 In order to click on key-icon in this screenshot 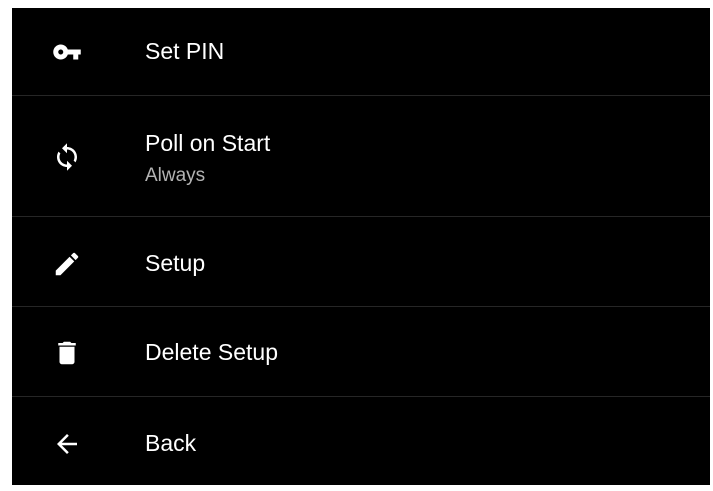, I will do `click(67, 52)`.